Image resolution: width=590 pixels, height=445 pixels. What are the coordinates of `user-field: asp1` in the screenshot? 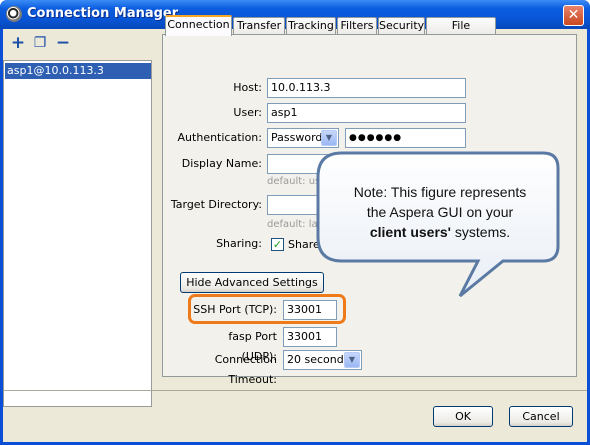 It's located at (366, 113).